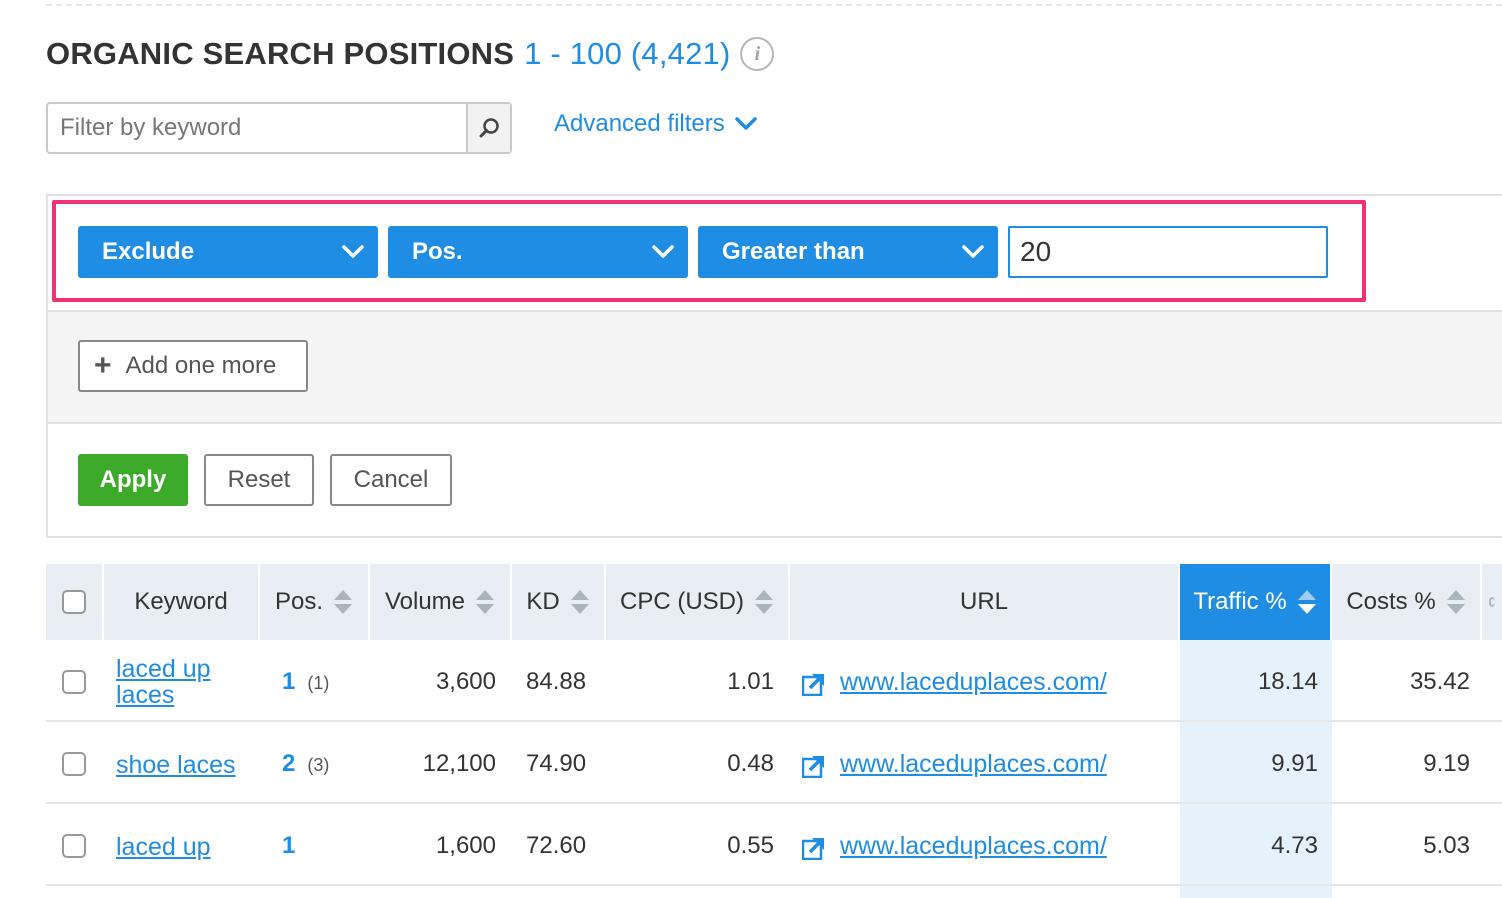 This screenshot has width=1502, height=898. I want to click on info-icon: i, so click(757, 54).